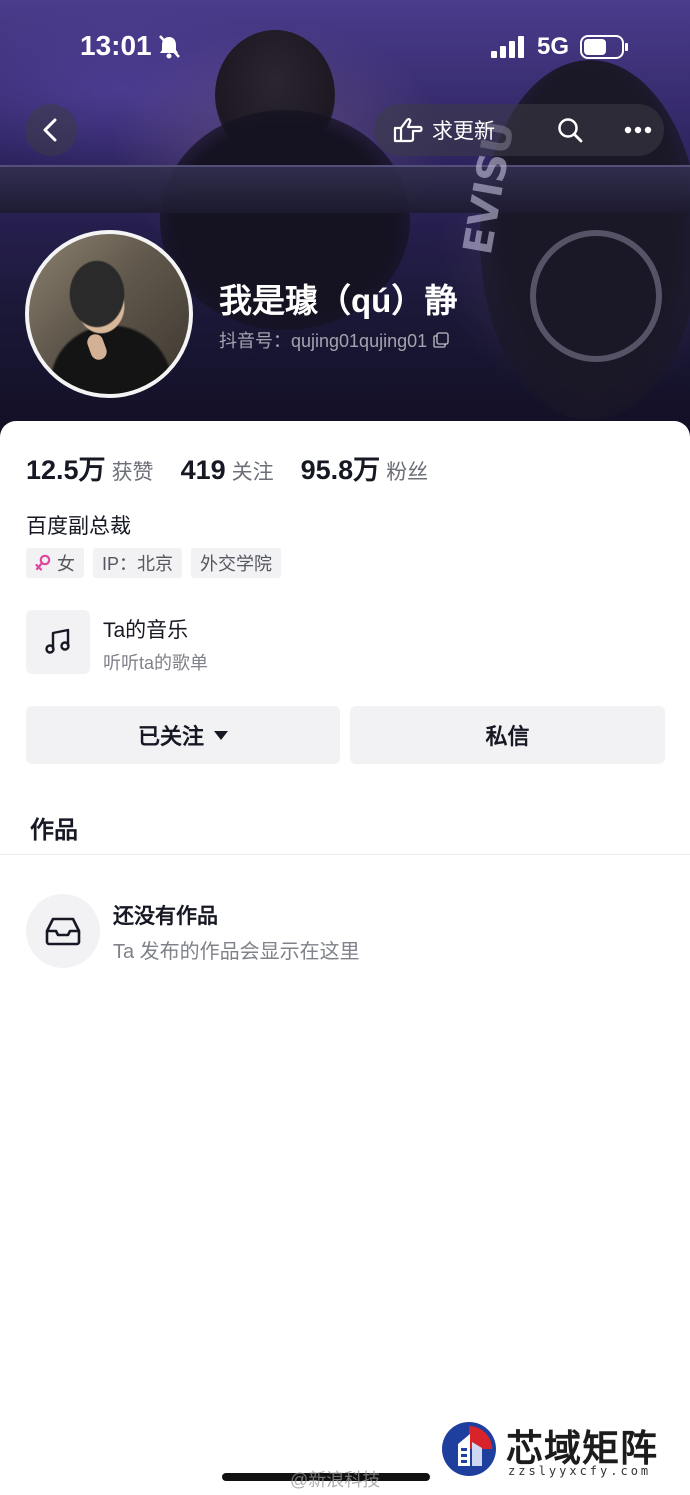 This screenshot has width=690, height=1495. What do you see at coordinates (66, 564) in the screenshot?
I see `gender-tag-label: 女` at bounding box center [66, 564].